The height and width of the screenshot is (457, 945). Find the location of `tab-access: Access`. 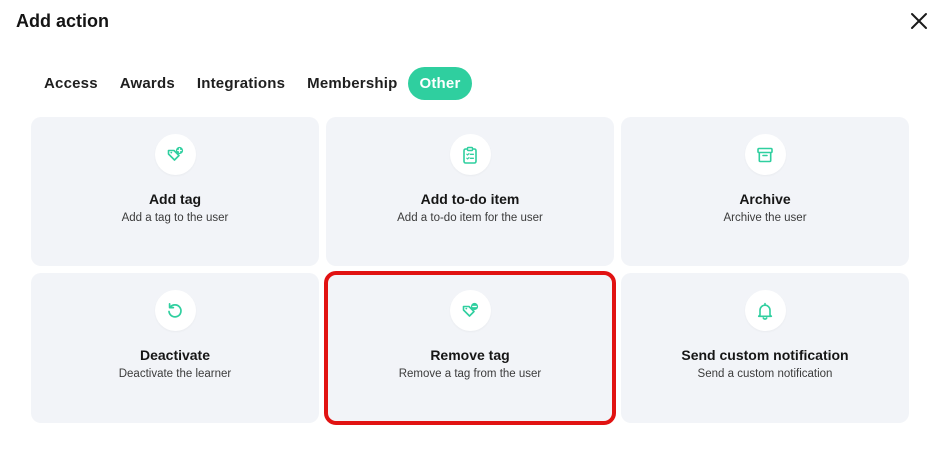

tab-access: Access is located at coordinates (71, 83).